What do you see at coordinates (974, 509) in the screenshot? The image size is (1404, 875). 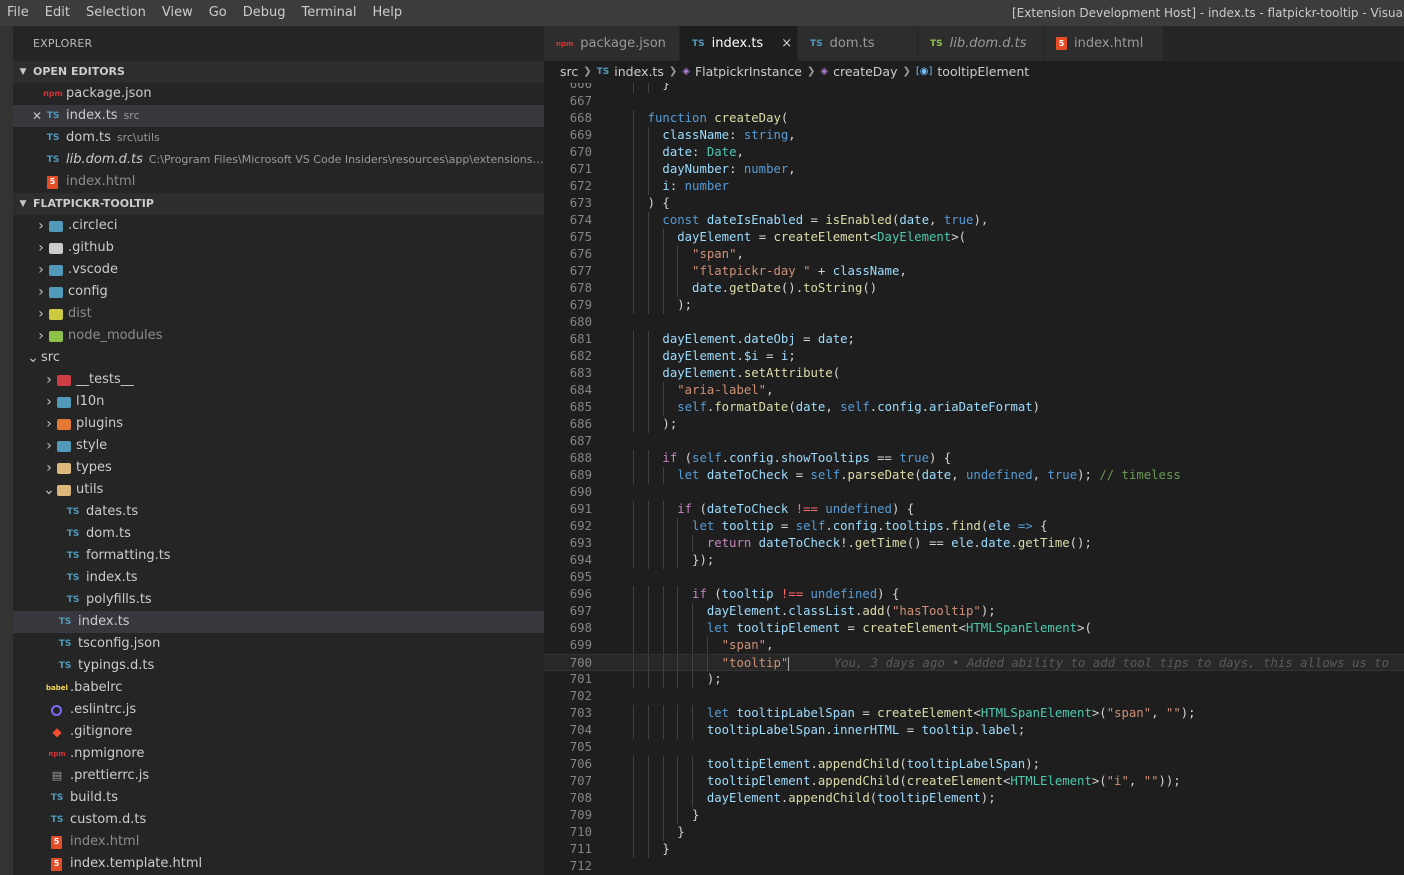 I see `code-line: 691 if (dateToCheck !== undefined) {` at bounding box center [974, 509].